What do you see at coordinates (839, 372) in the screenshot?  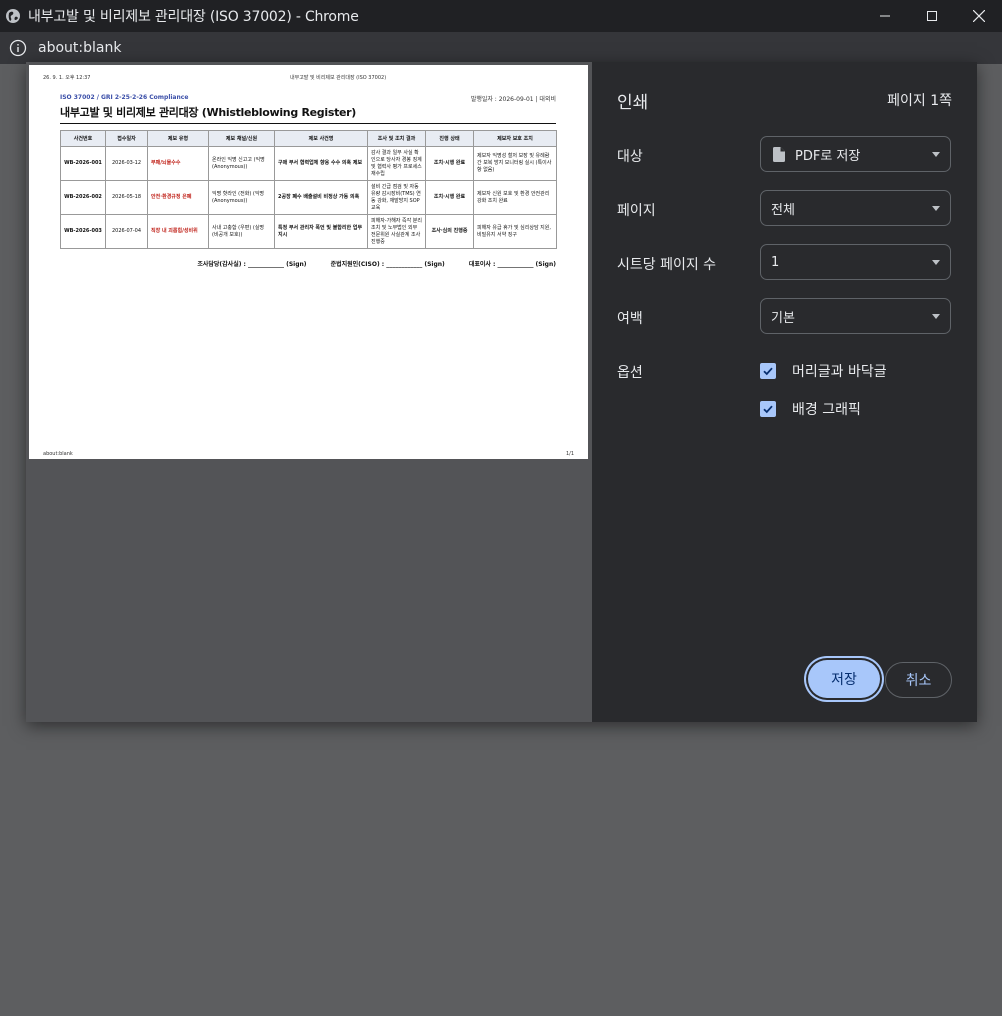 I see `headers-footers-label: 머리글과 바닥글` at bounding box center [839, 372].